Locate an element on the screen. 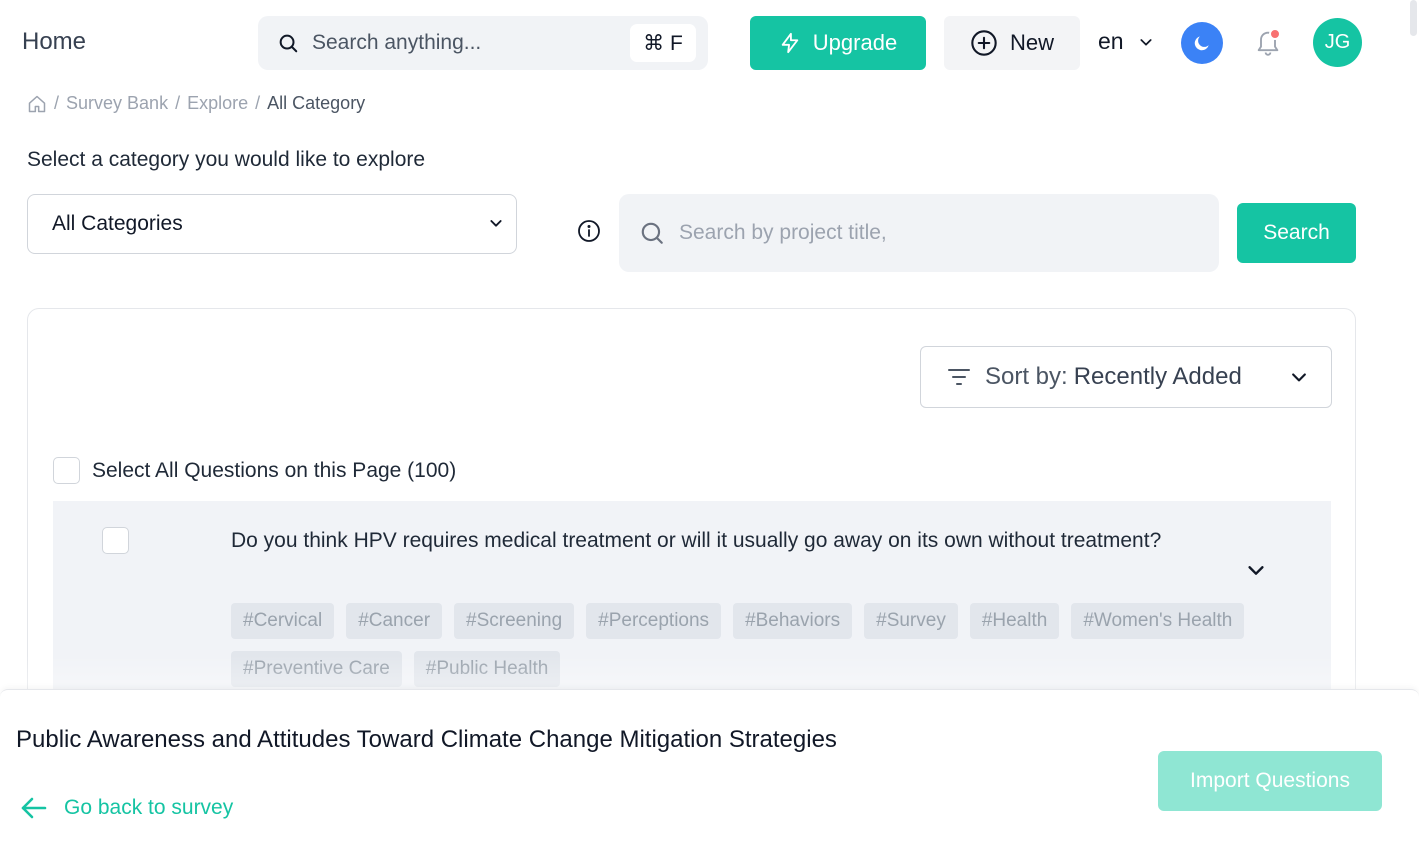 The image size is (1419, 865). question-tag: #Survey is located at coordinates (911, 621).